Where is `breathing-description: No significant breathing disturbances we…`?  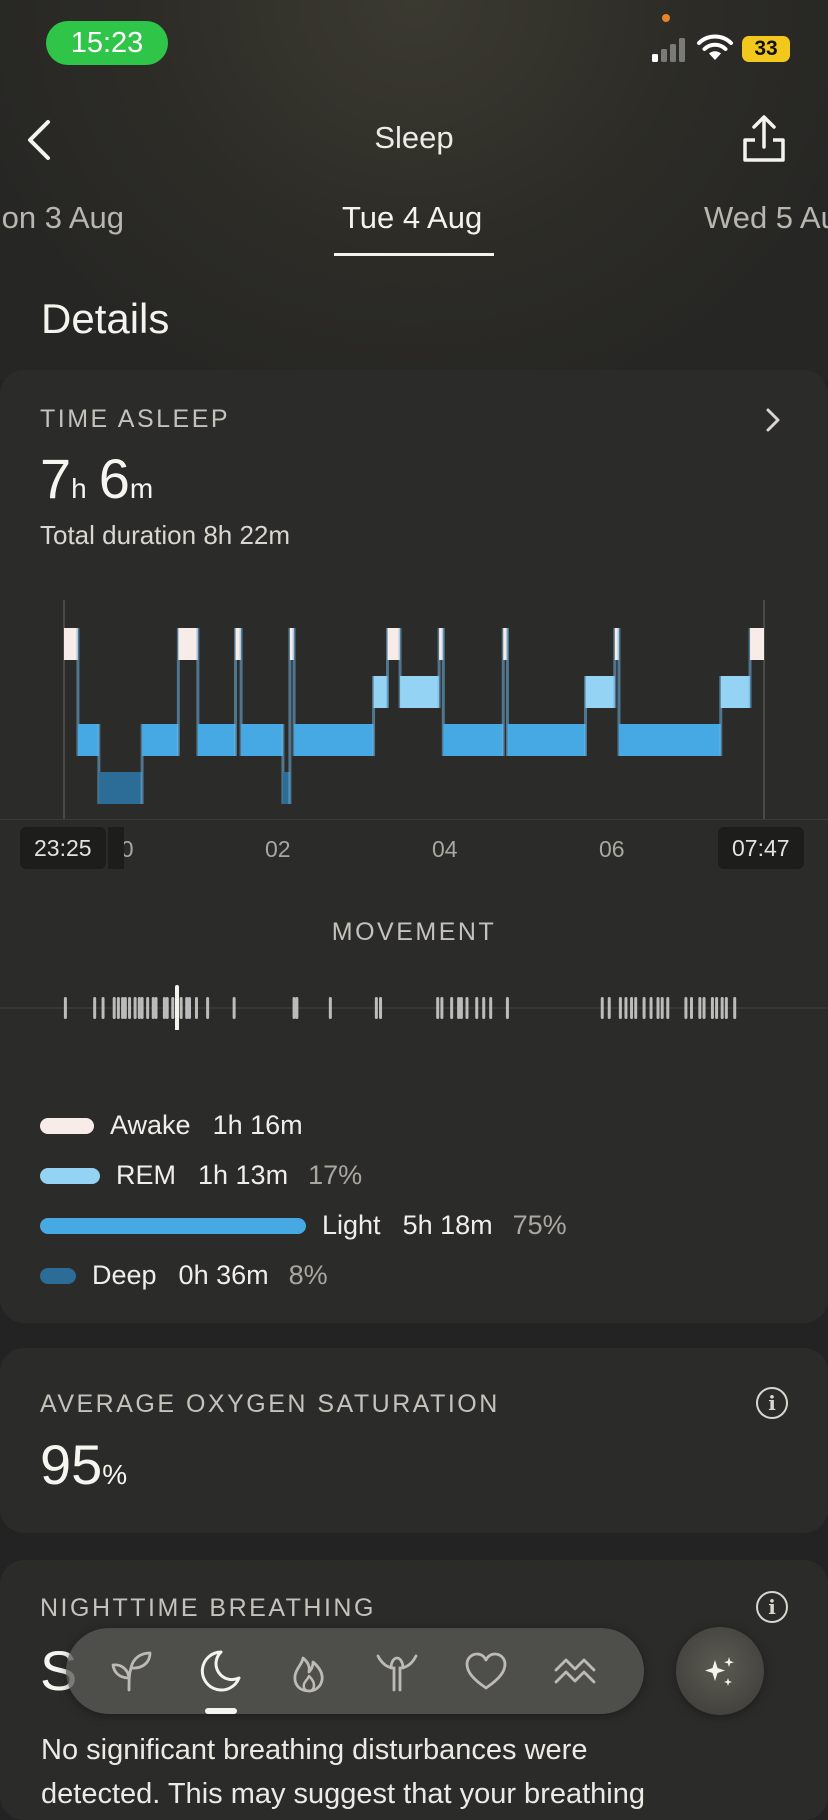
breathing-description: No significant breathing disturbances we… is located at coordinates (421, 1772).